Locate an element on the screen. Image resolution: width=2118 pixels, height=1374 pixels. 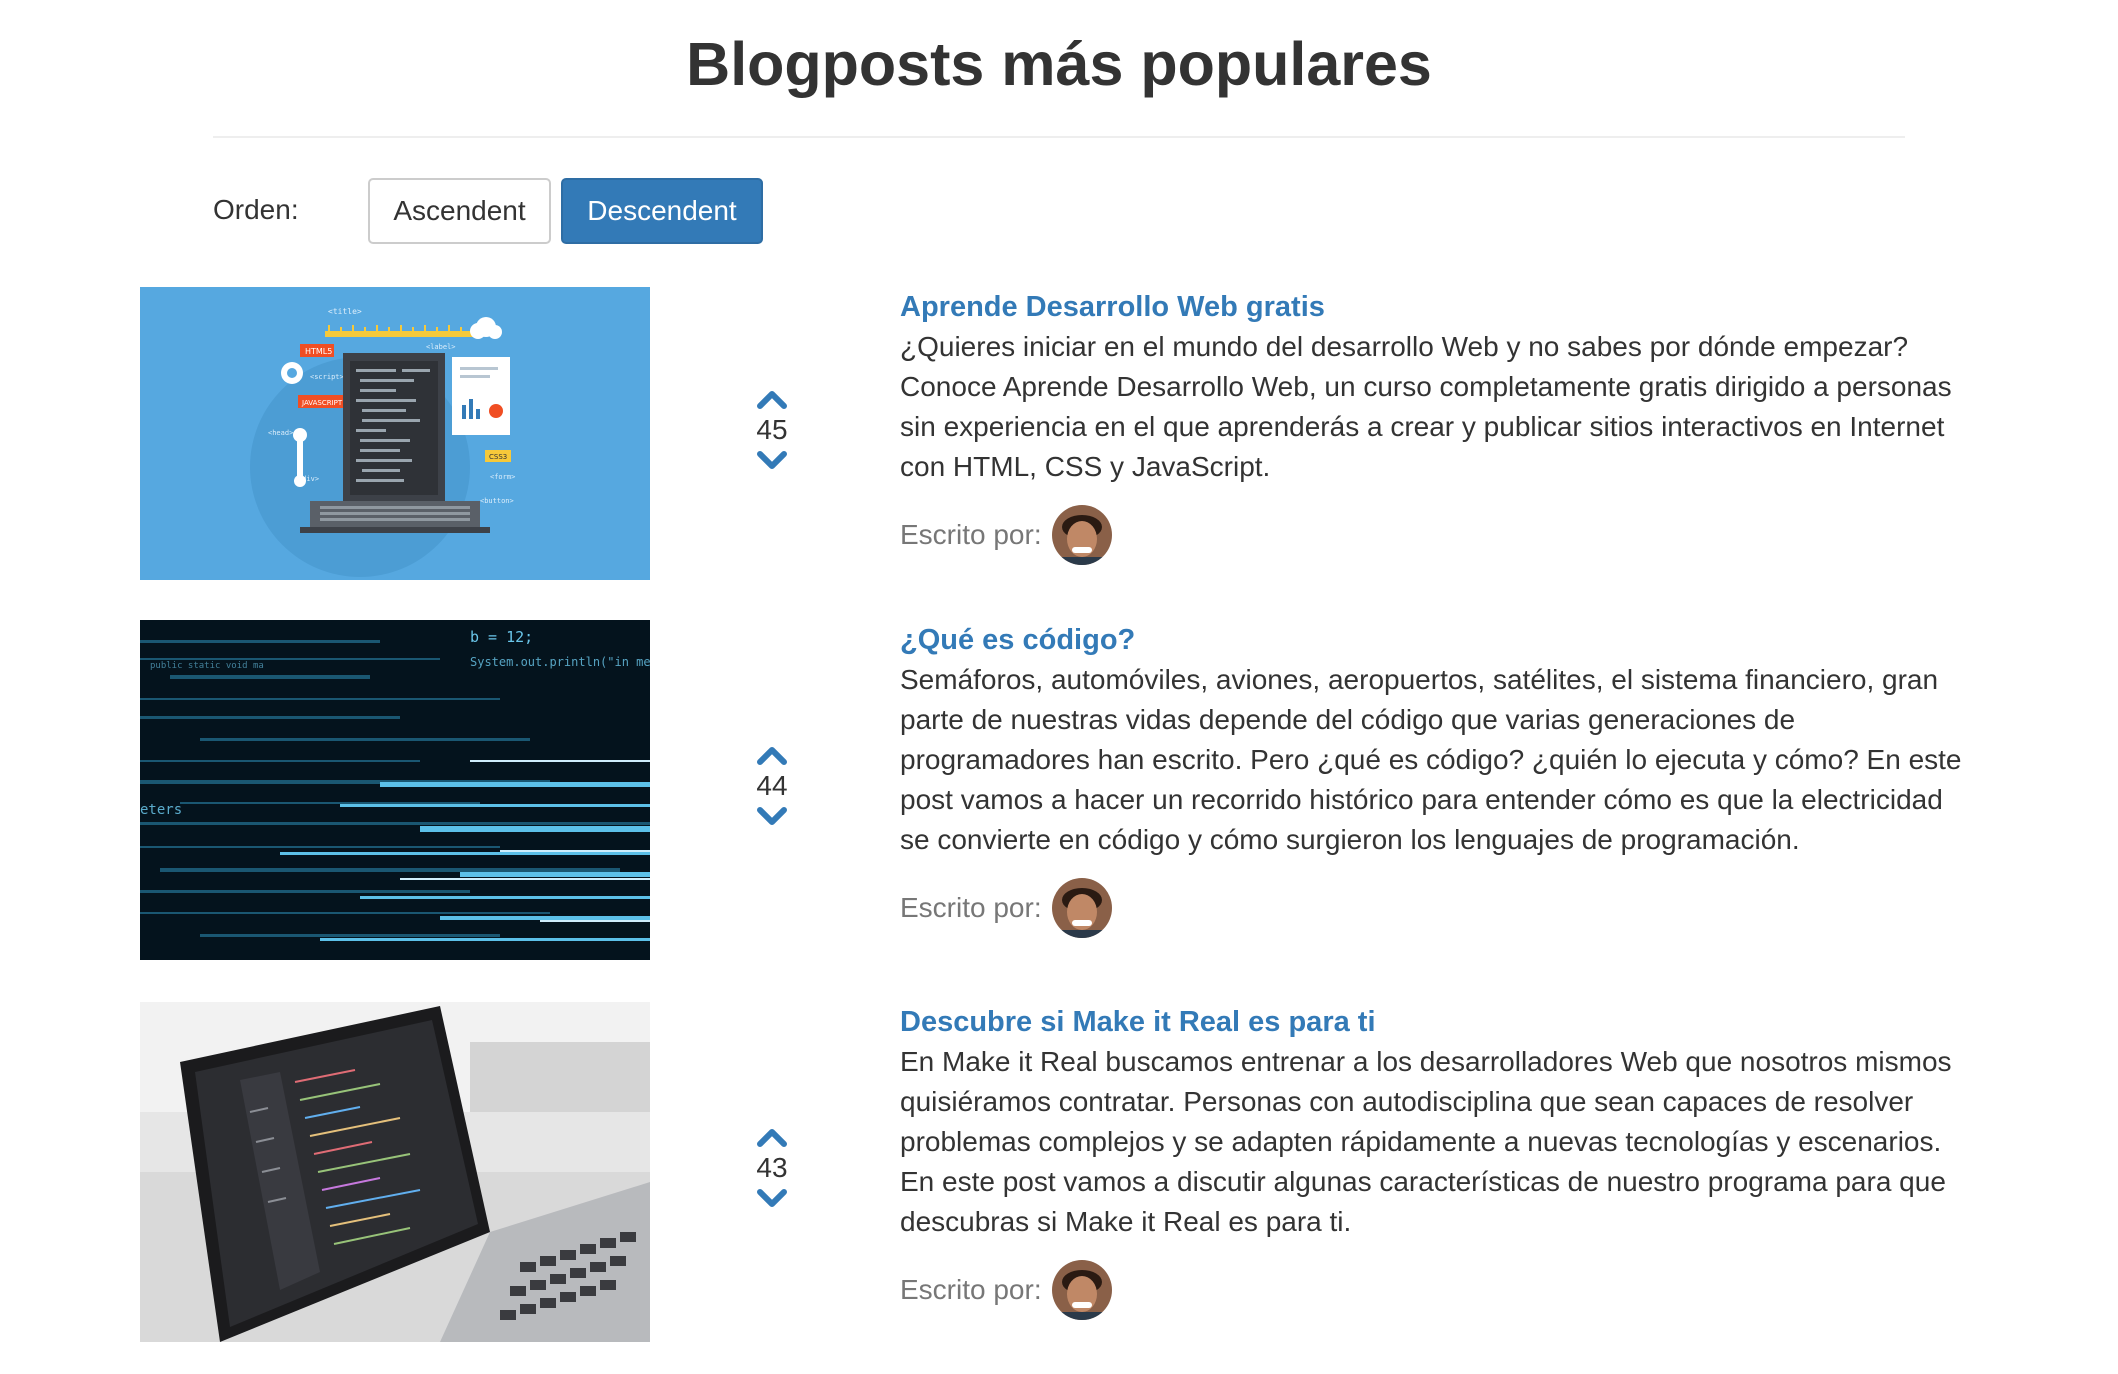
post-title-link: Descubre si Make it Real es para ti is located at coordinates (1435, 1022).